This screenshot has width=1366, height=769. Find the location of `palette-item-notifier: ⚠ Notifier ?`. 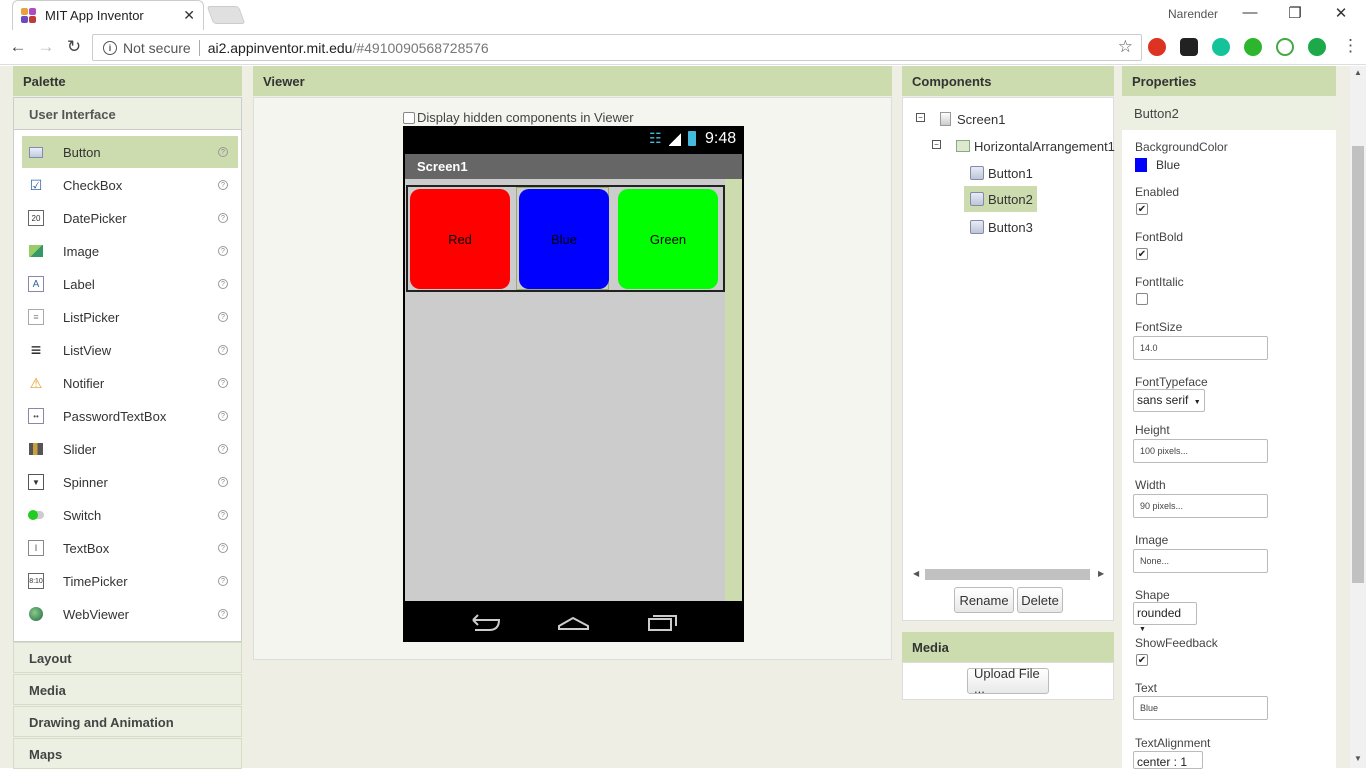

palette-item-notifier: ⚠ Notifier ? is located at coordinates (130, 383).